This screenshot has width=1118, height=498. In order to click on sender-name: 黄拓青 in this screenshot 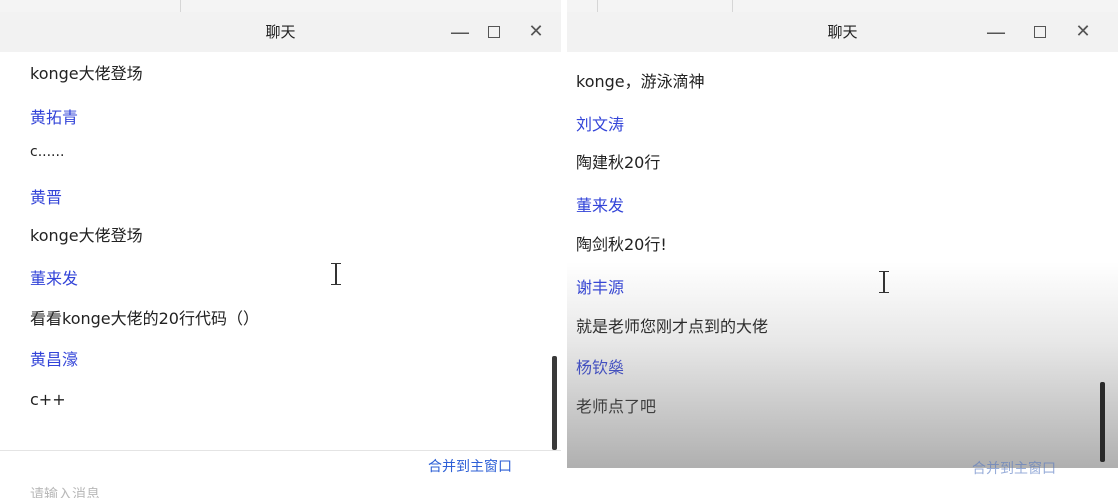, I will do `click(54, 116)`.